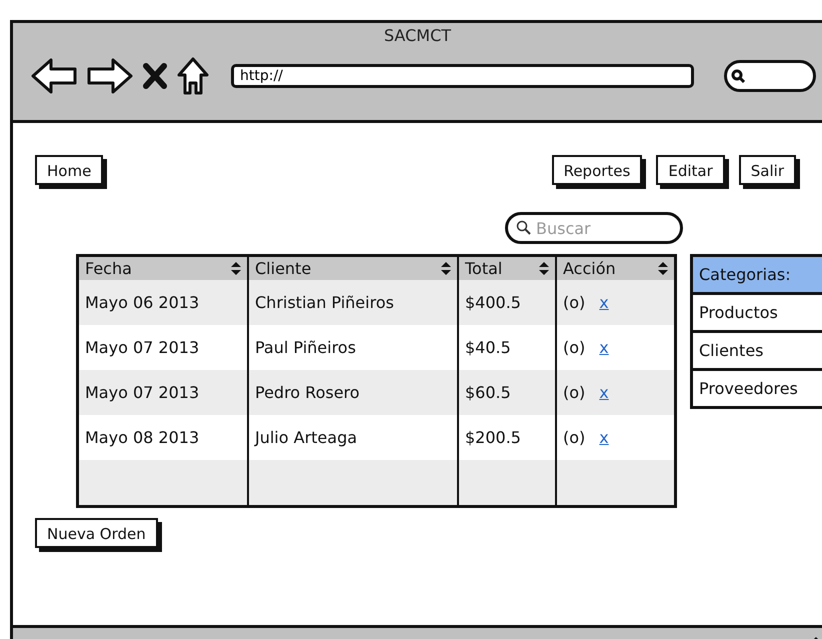 Image resolution: width=822 pixels, height=639 pixels. What do you see at coordinates (770, 76) in the screenshot?
I see `browser-search-field` at bounding box center [770, 76].